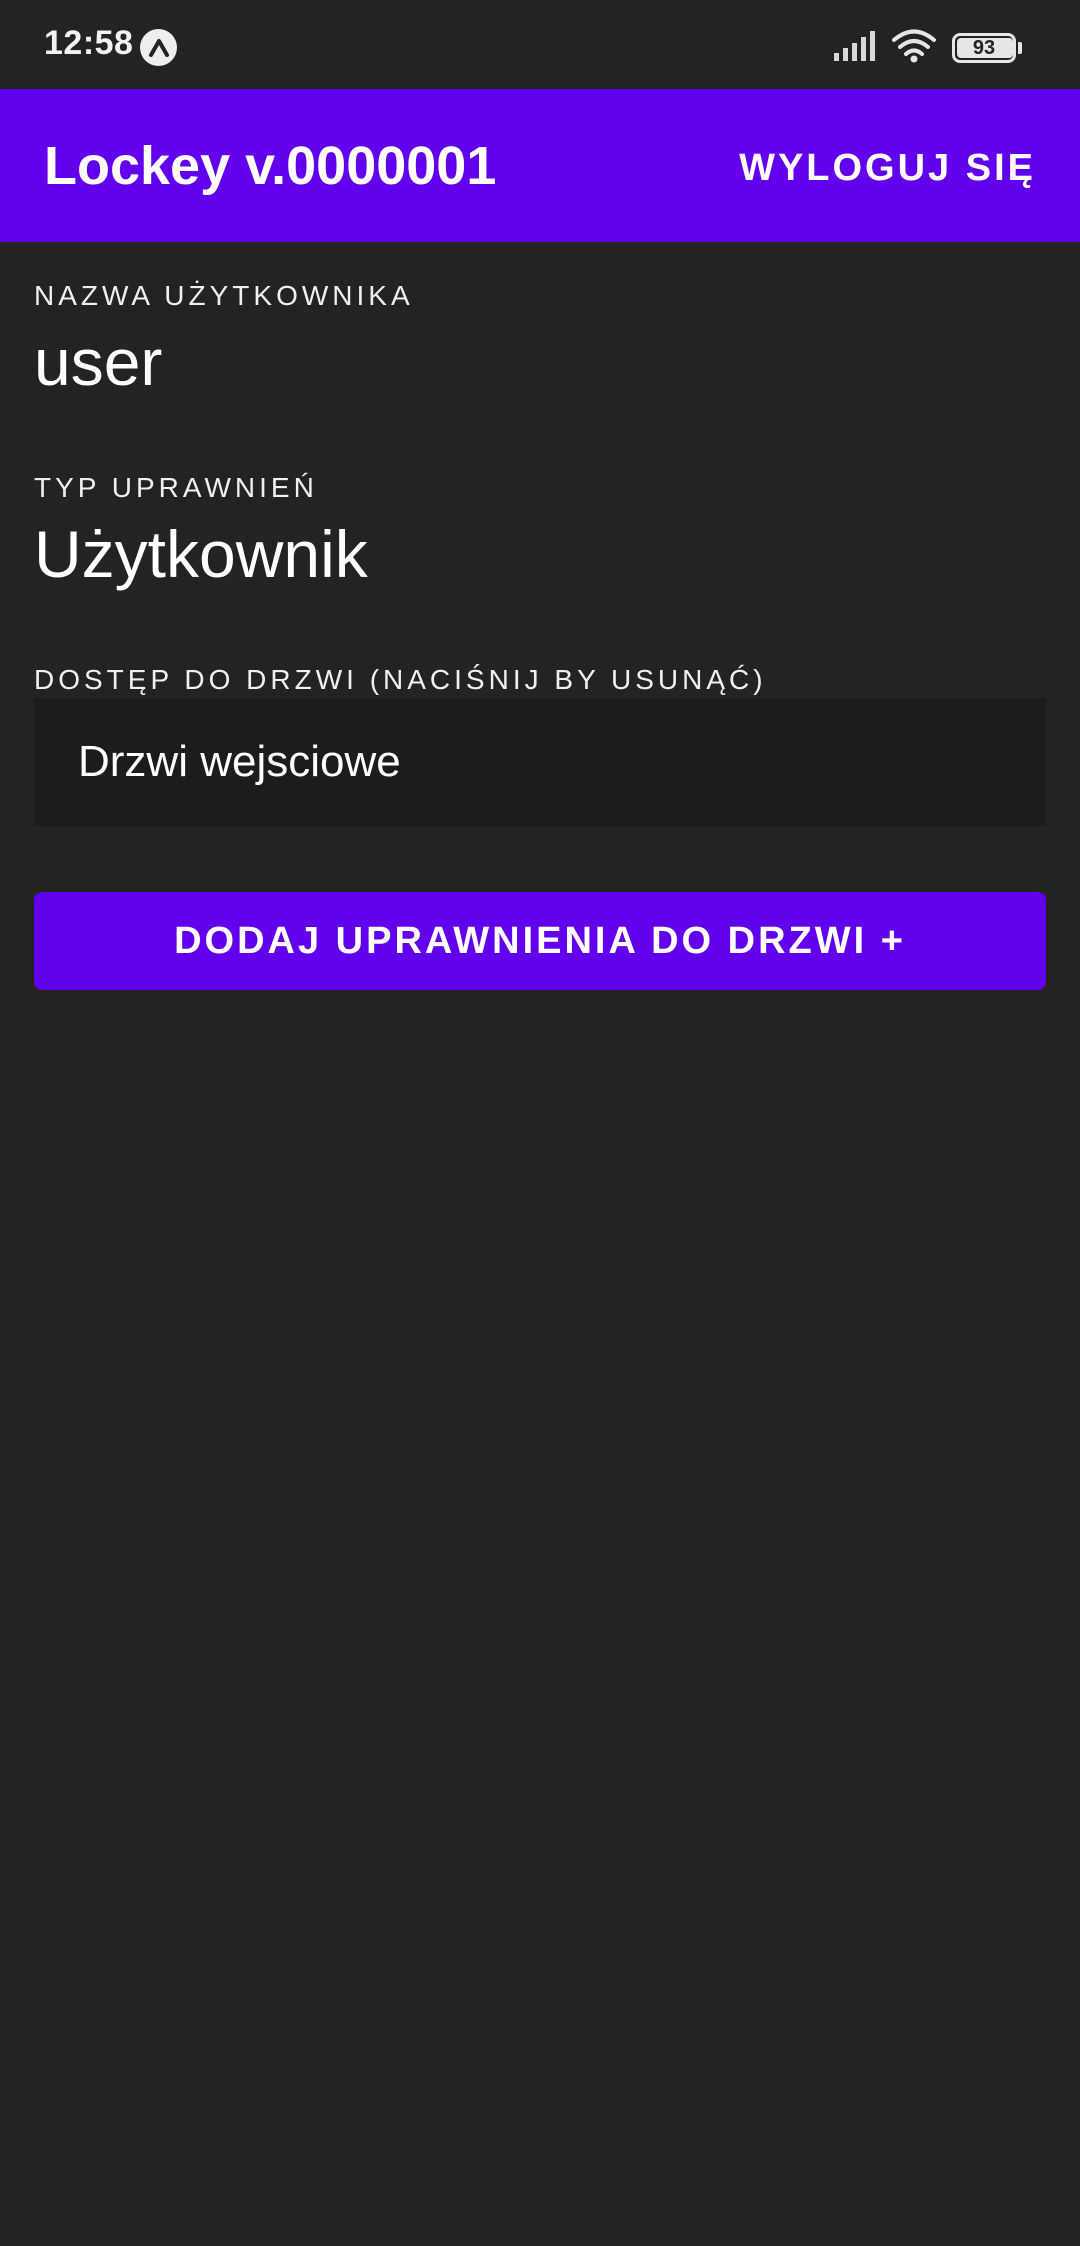  I want to click on door-access-label: DOSTĘP DO DRZWI (NACIŚNIJ BY USUNĄĆ), so click(400, 679).